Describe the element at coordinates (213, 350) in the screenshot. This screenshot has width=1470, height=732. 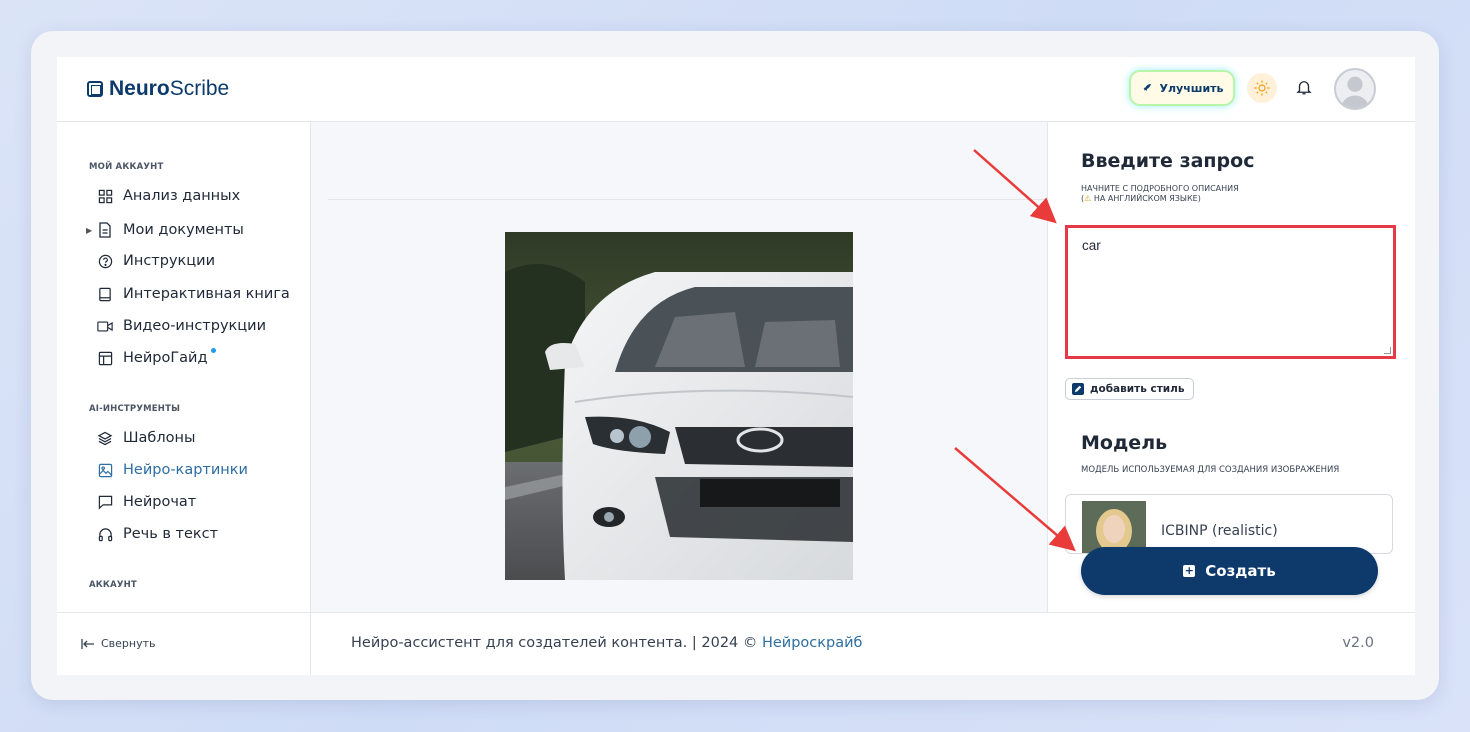
I see `new-indicator-dot` at that location.